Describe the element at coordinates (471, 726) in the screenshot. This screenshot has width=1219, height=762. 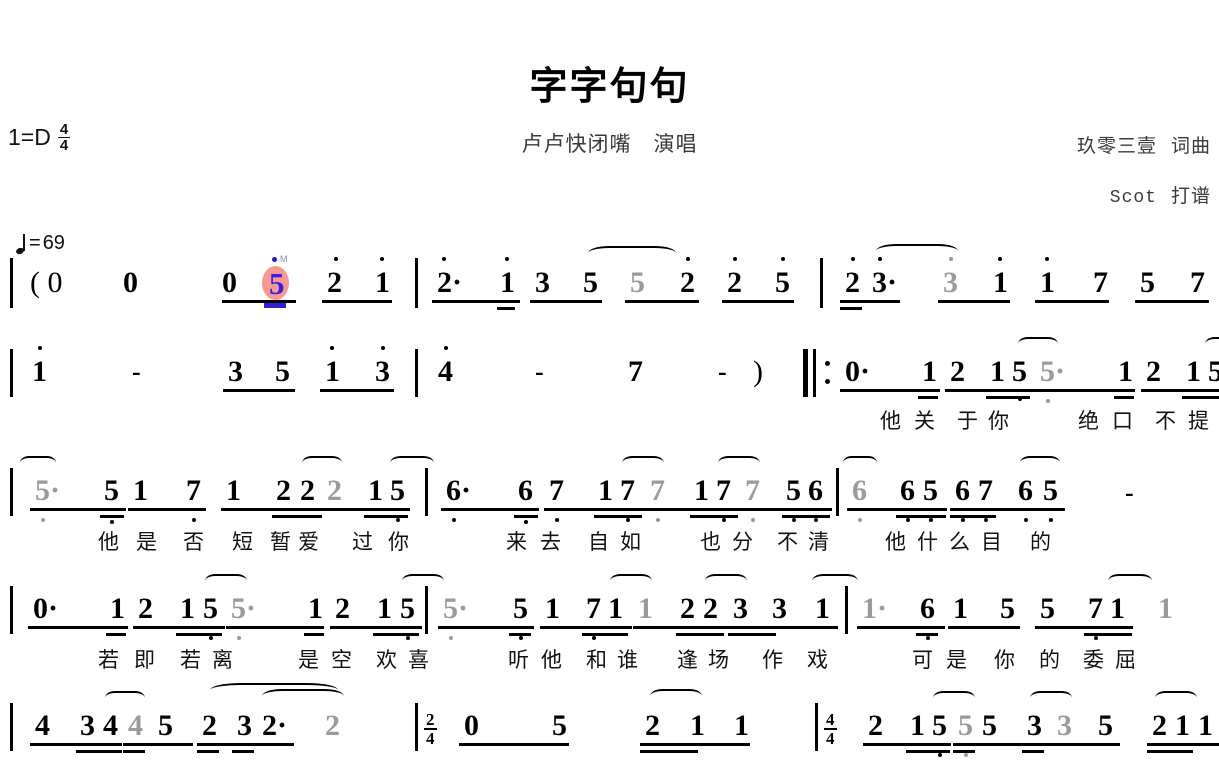
I see `rest: 0` at that location.